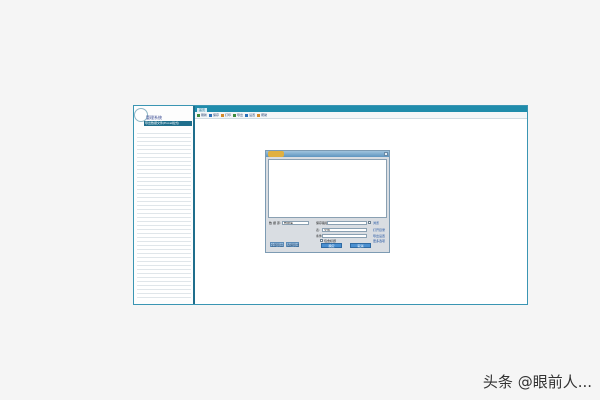 The width and height of the screenshot is (600, 400). What do you see at coordinates (386, 154) in the screenshot?
I see `close-icon` at bounding box center [386, 154].